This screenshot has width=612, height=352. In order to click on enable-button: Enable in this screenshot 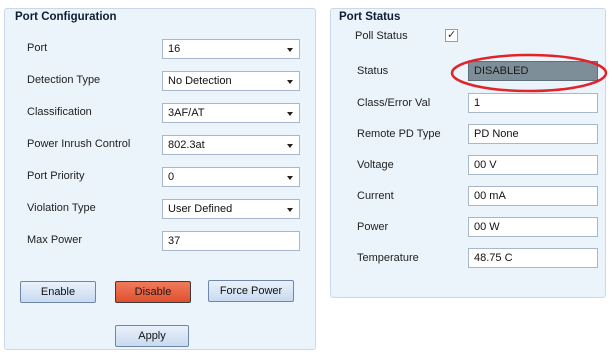, I will do `click(58, 292)`.